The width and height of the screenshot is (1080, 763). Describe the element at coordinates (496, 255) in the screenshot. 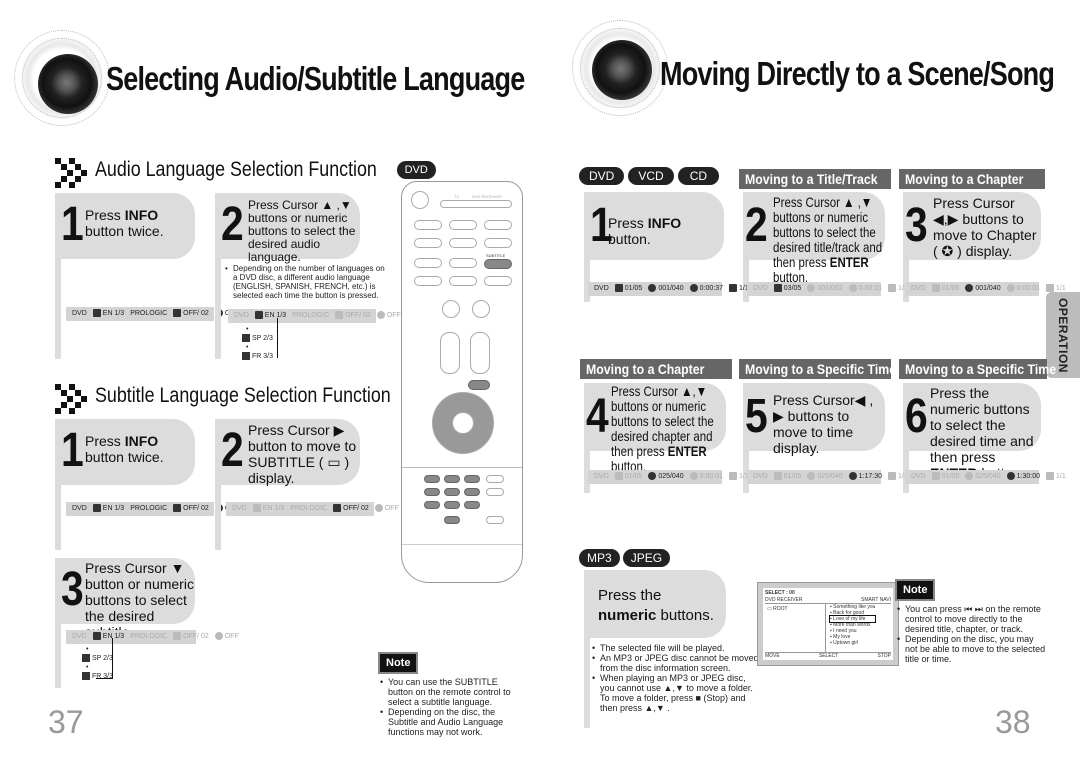

I see `subtitle-label: SUBTITLE` at that location.